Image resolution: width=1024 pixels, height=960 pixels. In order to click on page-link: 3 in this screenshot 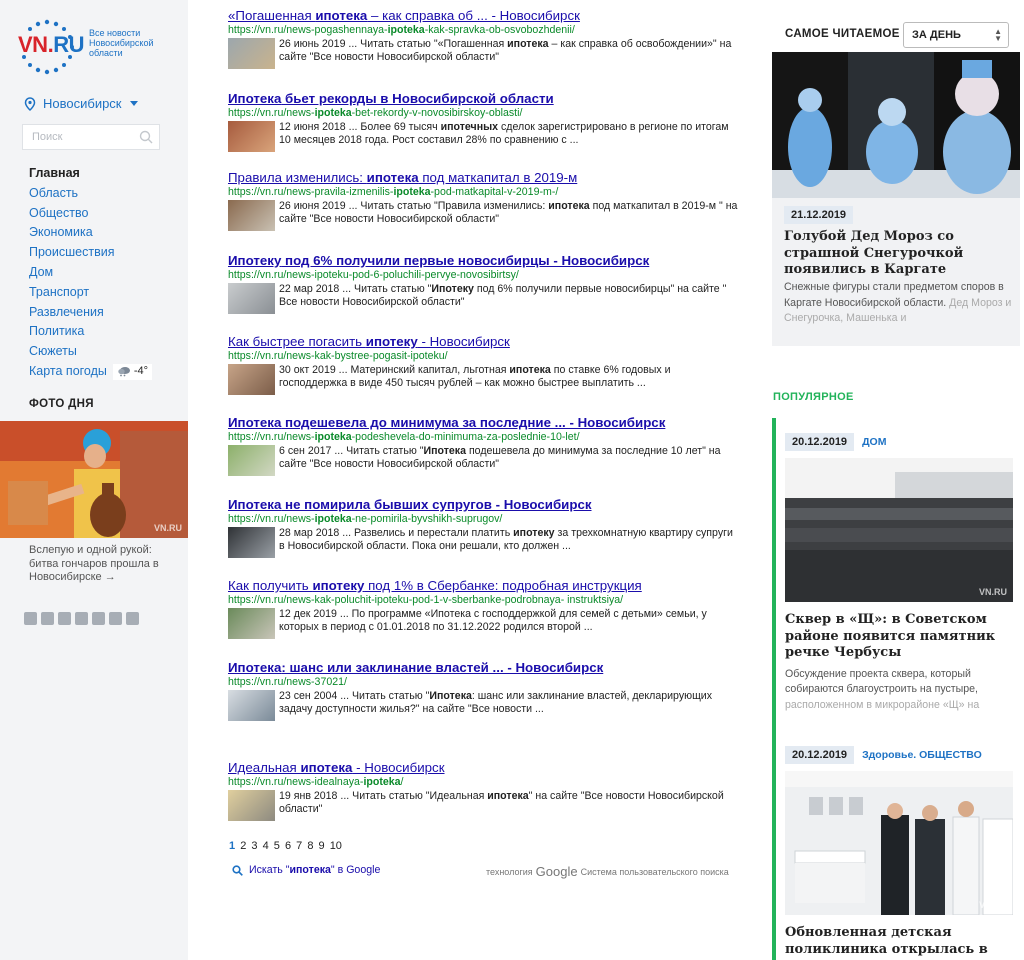, I will do `click(254, 846)`.